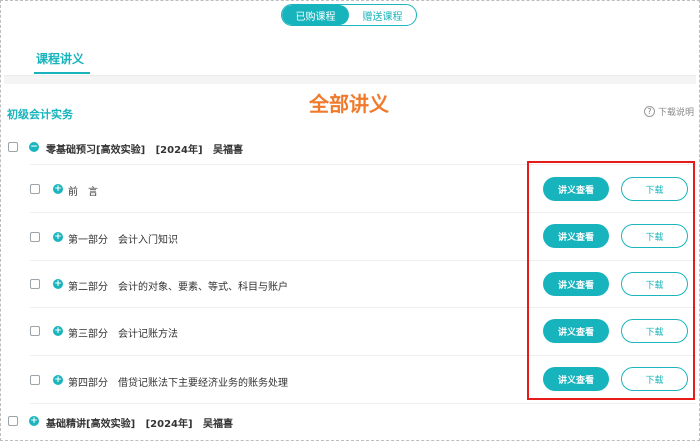  Describe the element at coordinates (315, 15) in the screenshot. I see `purchased-courses-tab: 已购课程` at that location.